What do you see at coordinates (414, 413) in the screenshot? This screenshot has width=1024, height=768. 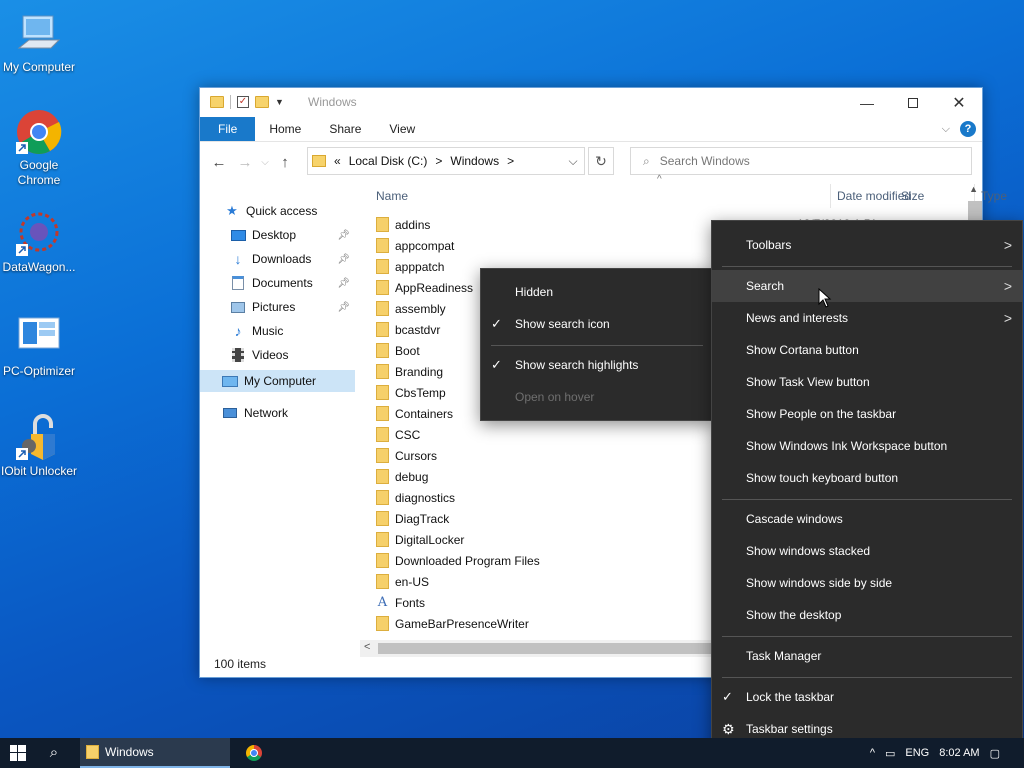 I see `table-row: Containers` at bounding box center [414, 413].